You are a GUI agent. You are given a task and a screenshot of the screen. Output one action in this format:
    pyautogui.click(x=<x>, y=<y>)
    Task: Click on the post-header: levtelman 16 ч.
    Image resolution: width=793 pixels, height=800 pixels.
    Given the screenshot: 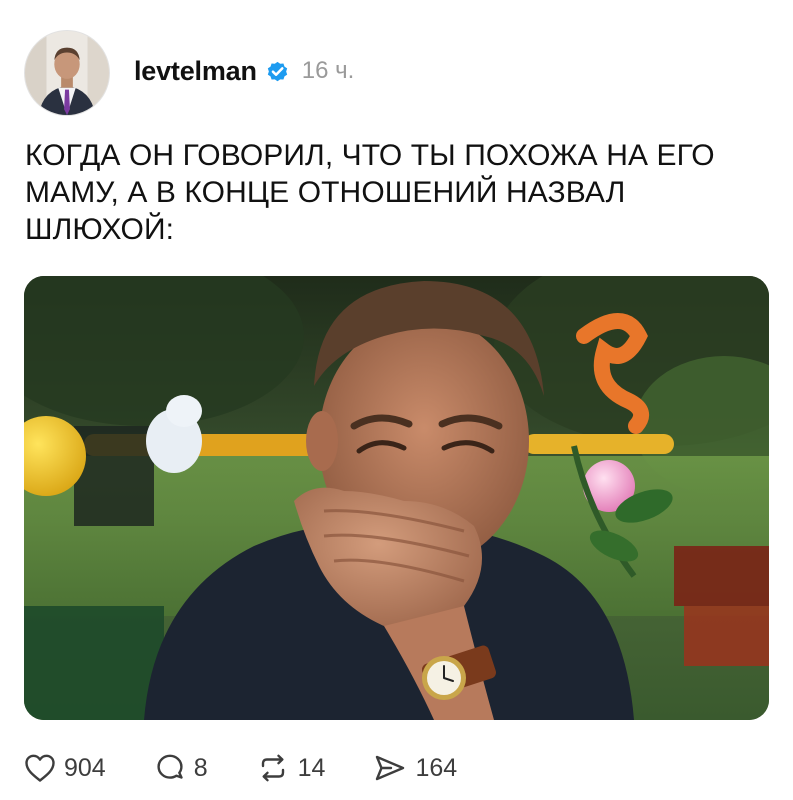 What is the action you would take?
    pyautogui.click(x=244, y=71)
    